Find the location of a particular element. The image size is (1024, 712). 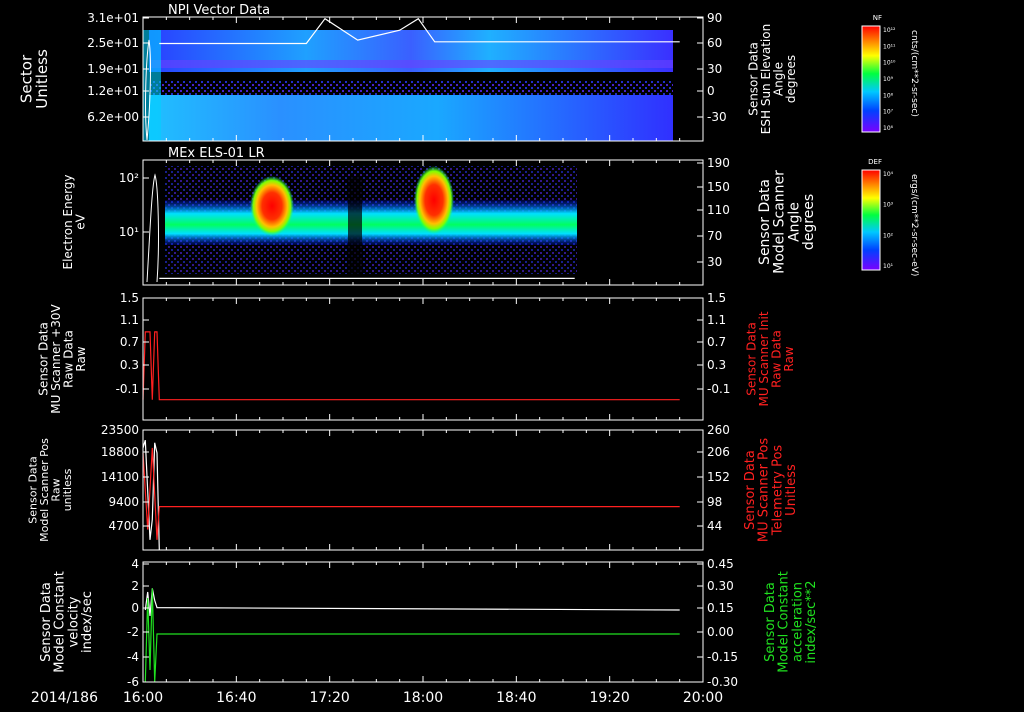

panel-2-ylabel-label-line: eV is located at coordinates (81, 221).